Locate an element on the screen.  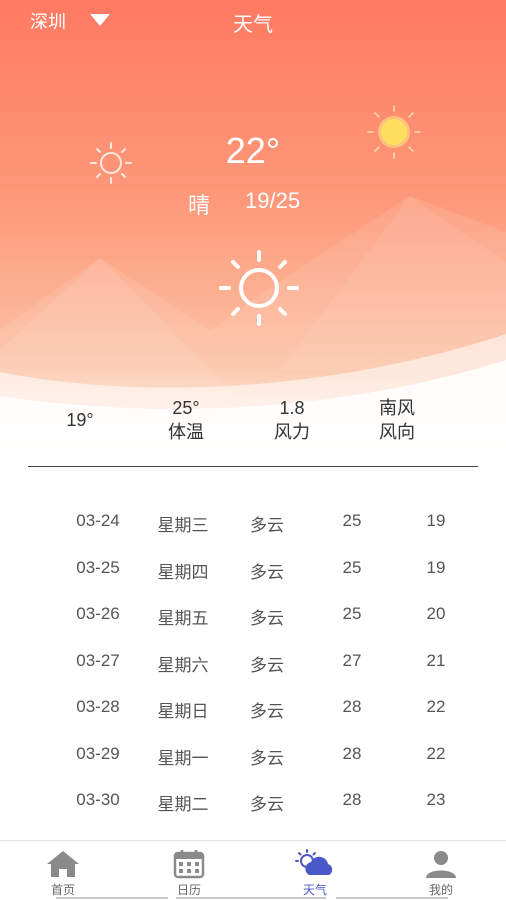
stat-value: 25° is located at coordinates (186, 408).